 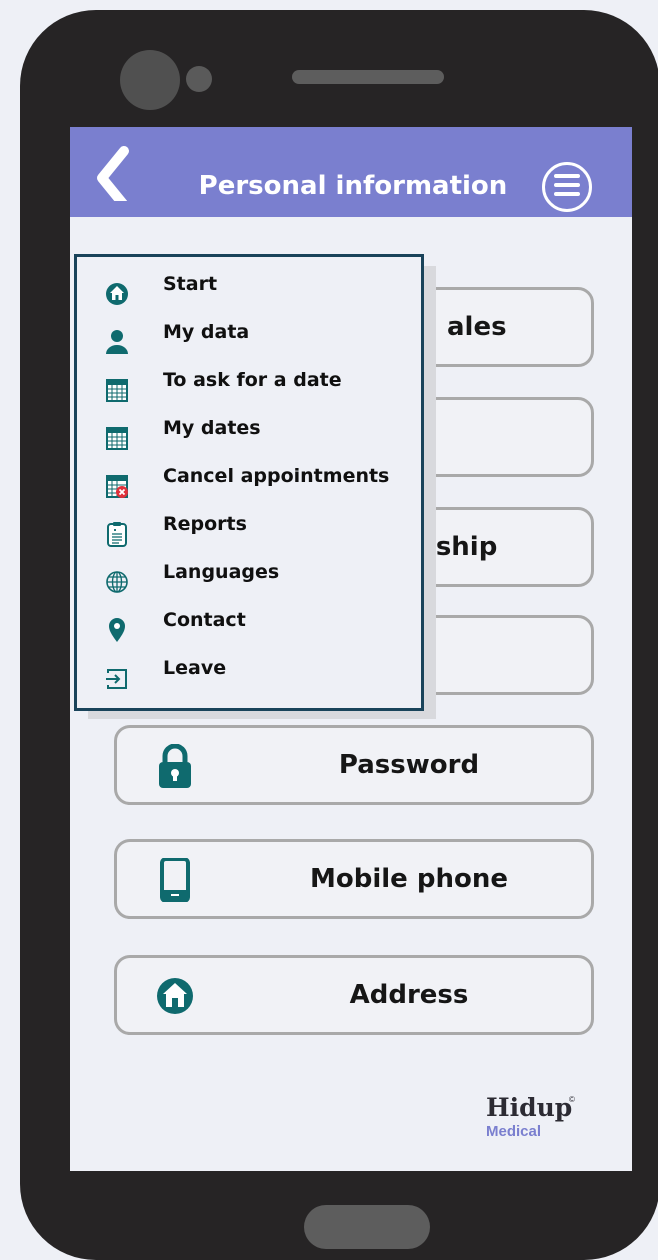 I want to click on earpiece-speaker, so click(x=368, y=77).